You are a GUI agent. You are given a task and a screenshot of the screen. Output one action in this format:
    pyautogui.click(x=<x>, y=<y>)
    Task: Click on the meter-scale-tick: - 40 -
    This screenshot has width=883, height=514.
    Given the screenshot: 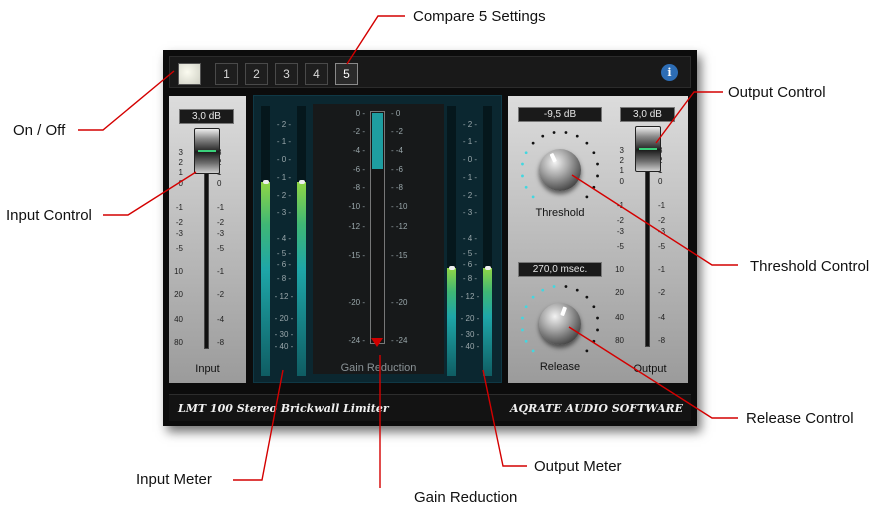 What is the action you would take?
    pyautogui.click(x=284, y=346)
    